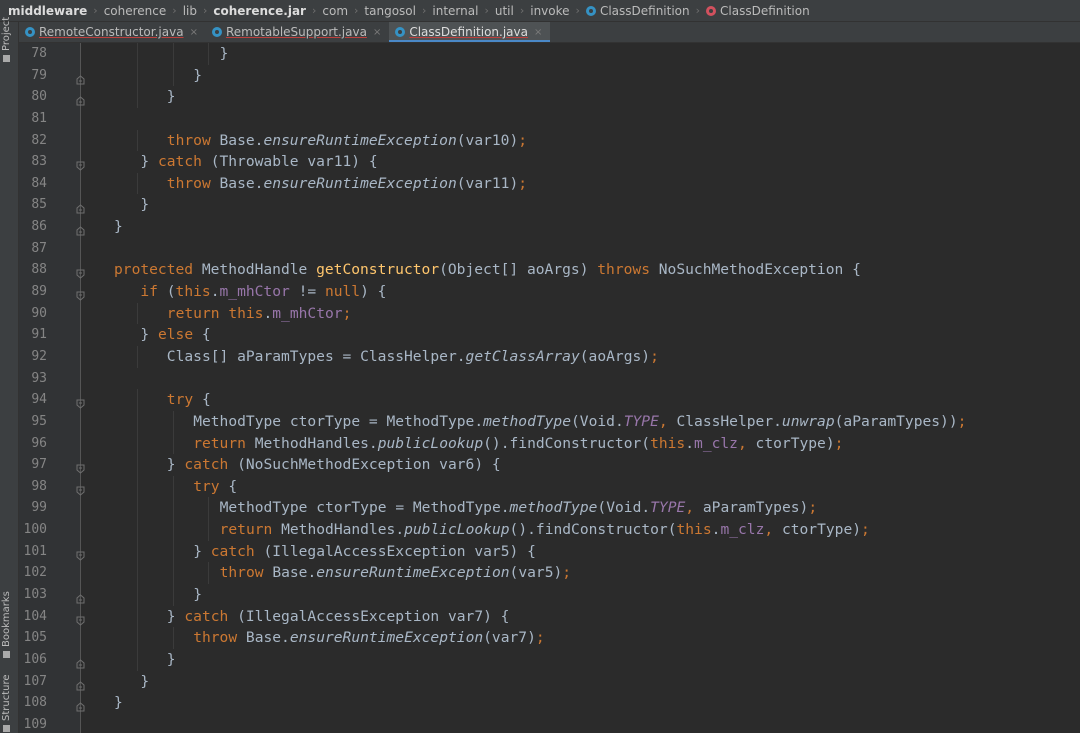 This screenshot has width=1080, height=733. I want to click on code-token: (var5), so click(536, 573).